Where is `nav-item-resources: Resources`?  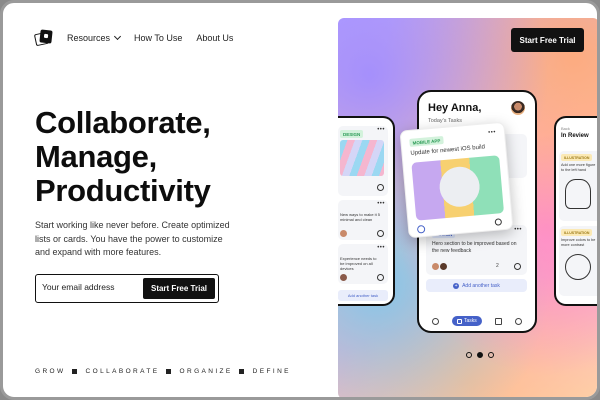
nav-item-resources: Resources is located at coordinates (94, 37).